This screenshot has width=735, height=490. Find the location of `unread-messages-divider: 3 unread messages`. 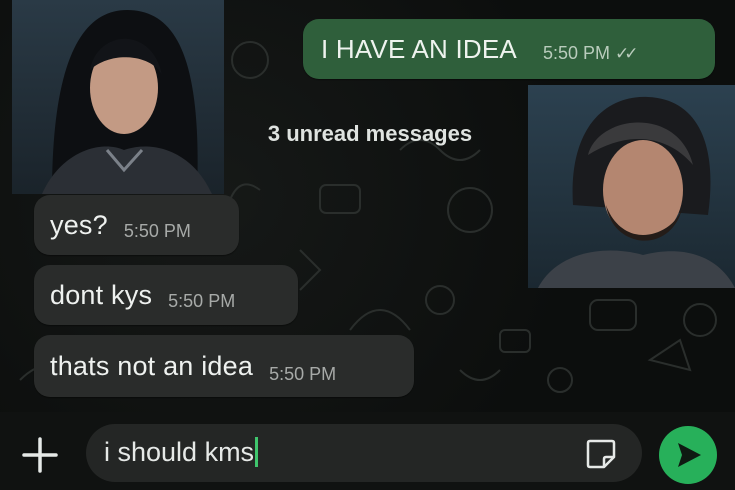

unread-messages-divider: 3 unread messages is located at coordinates (370, 134).